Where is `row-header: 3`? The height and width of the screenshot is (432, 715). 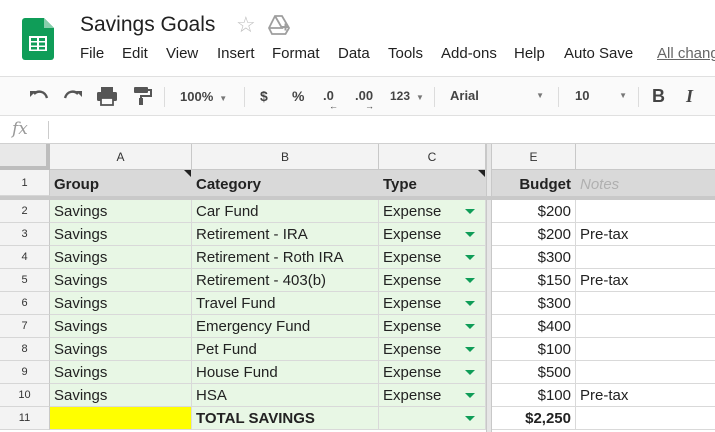
row-header: 3 is located at coordinates (25, 234).